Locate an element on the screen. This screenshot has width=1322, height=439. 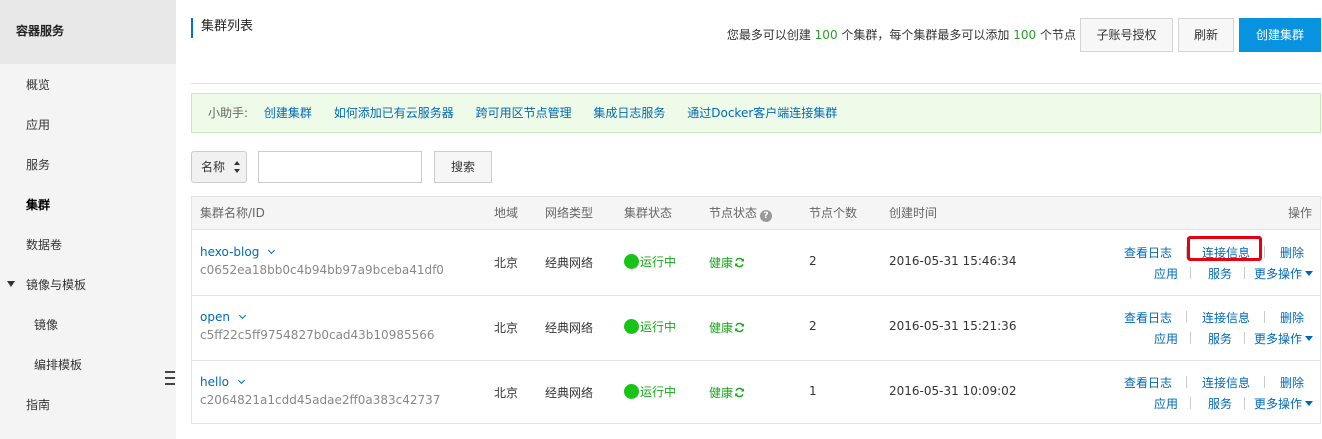
cluster-id: c2064821a1cdd45adae2ff0a383c42737 is located at coordinates (320, 400).